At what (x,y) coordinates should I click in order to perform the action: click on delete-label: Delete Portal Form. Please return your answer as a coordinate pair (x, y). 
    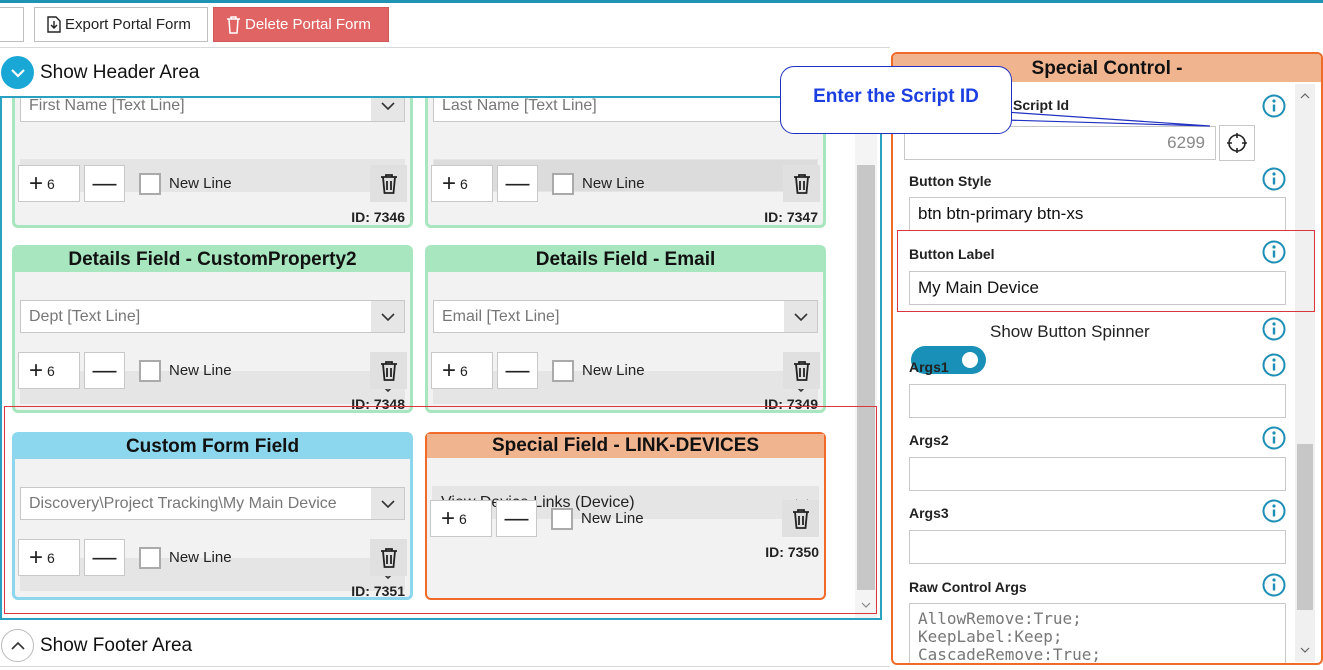
    Looking at the image, I should click on (308, 24).